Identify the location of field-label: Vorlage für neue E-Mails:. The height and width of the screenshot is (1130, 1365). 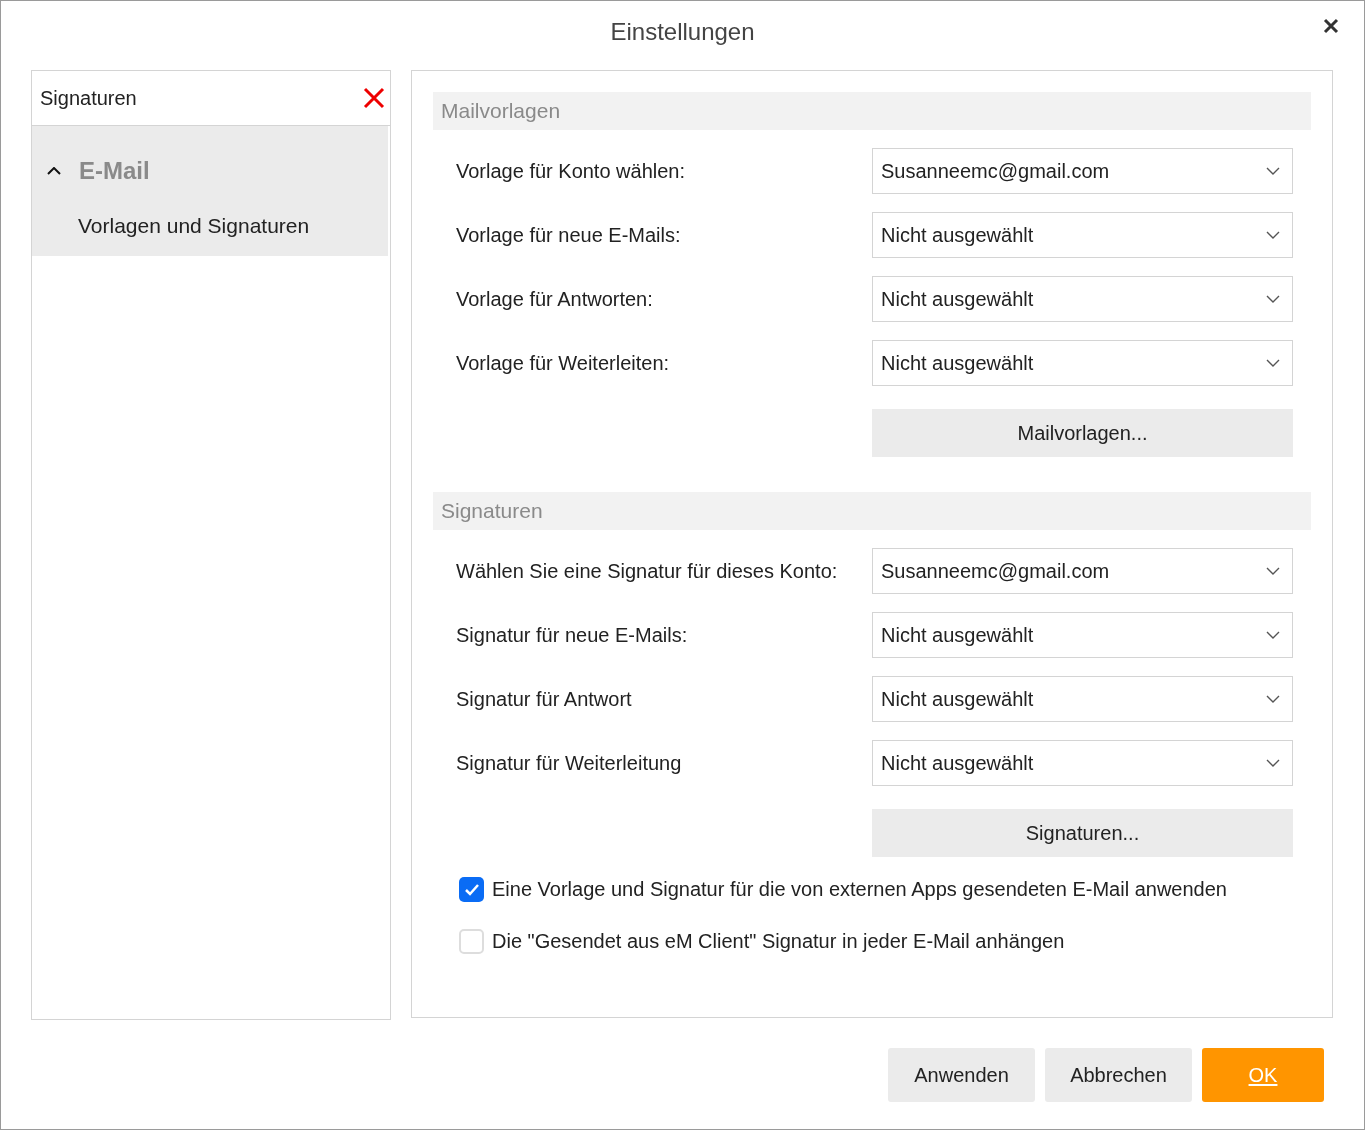
(568, 236).